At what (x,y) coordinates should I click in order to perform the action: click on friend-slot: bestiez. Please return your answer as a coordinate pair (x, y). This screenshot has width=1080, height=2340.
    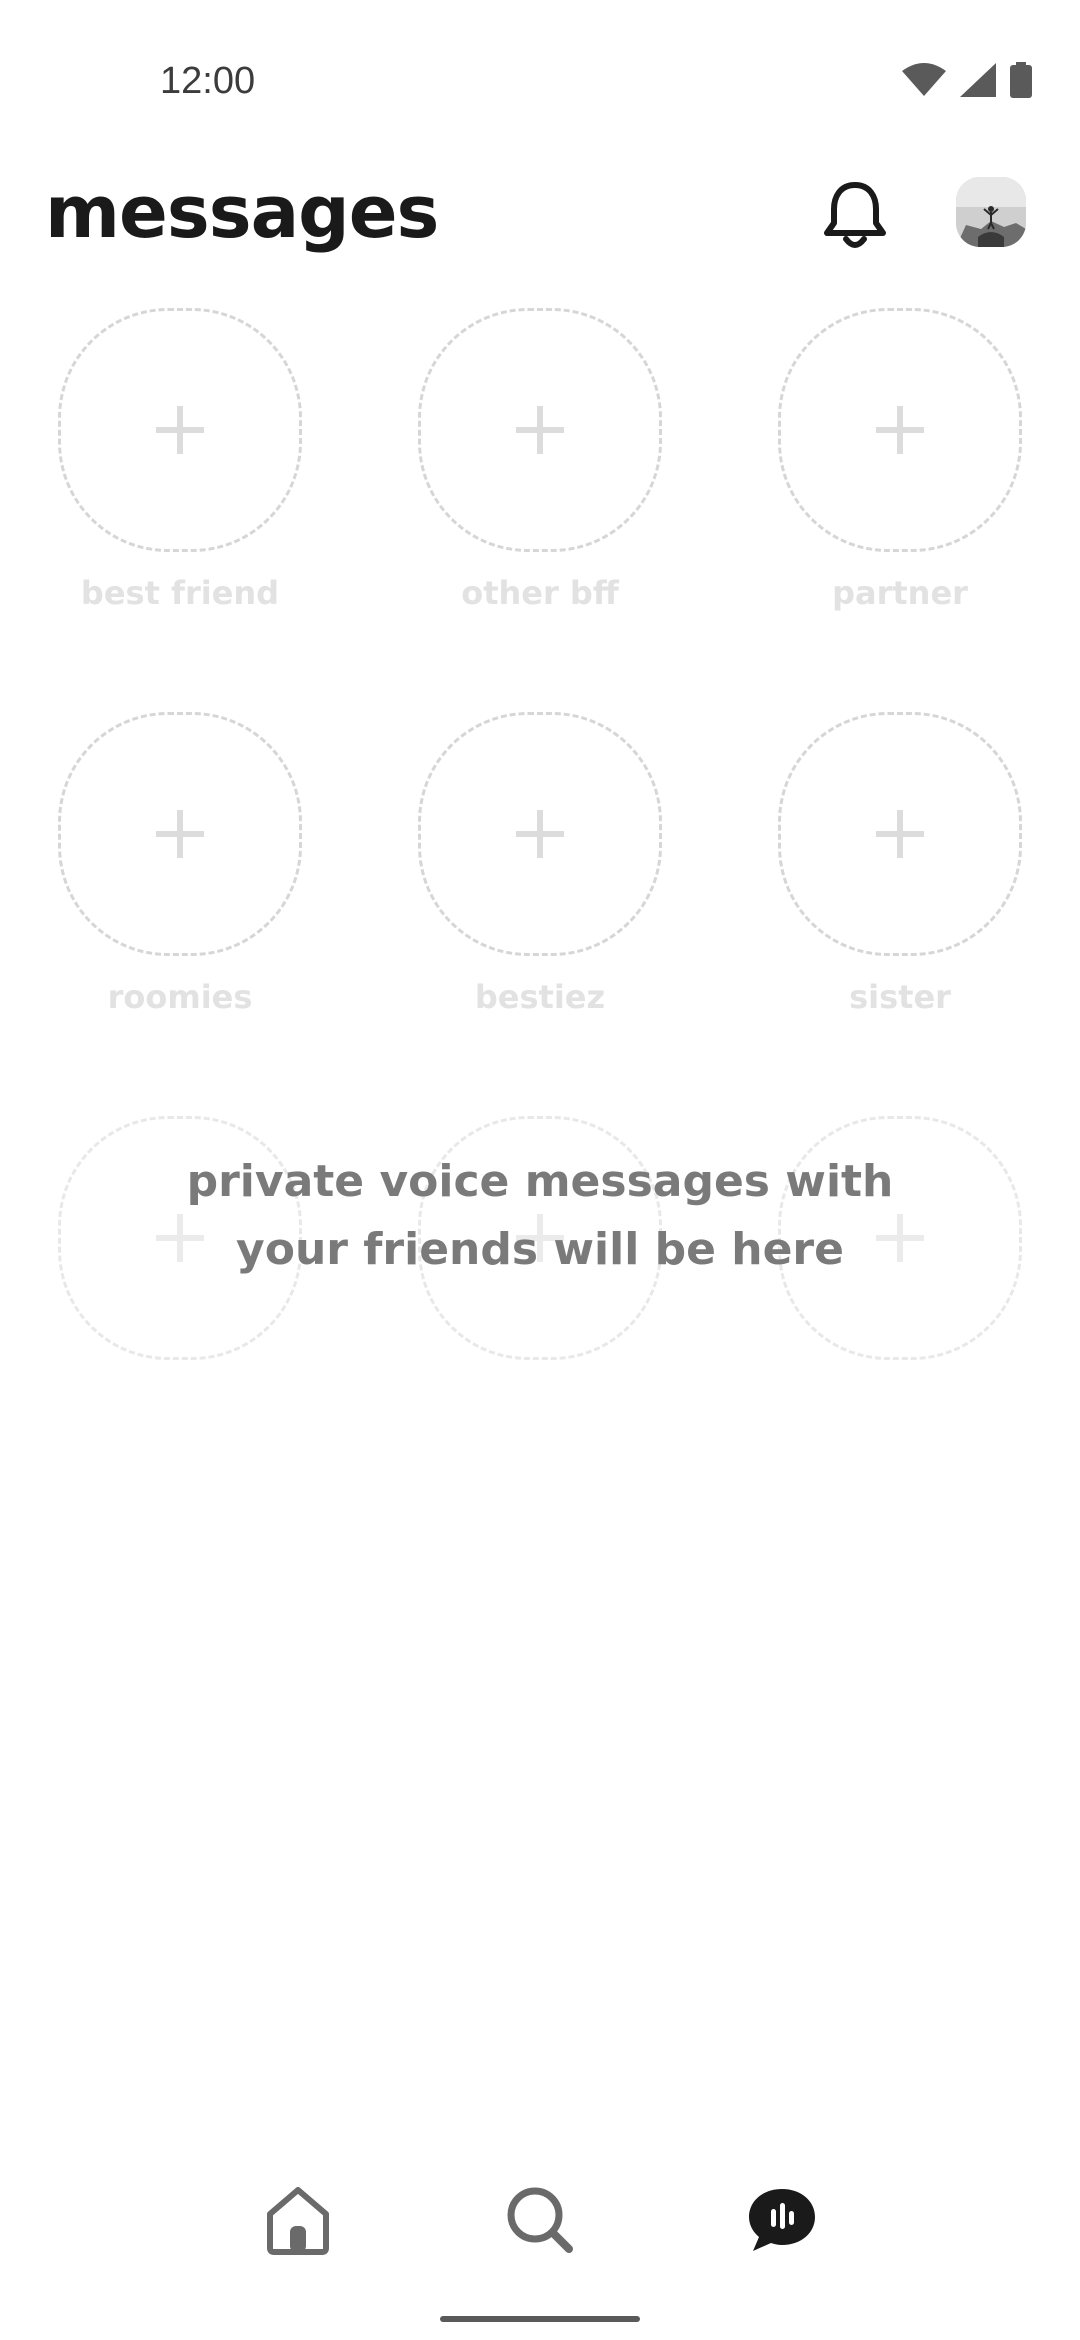
    Looking at the image, I should click on (543, 864).